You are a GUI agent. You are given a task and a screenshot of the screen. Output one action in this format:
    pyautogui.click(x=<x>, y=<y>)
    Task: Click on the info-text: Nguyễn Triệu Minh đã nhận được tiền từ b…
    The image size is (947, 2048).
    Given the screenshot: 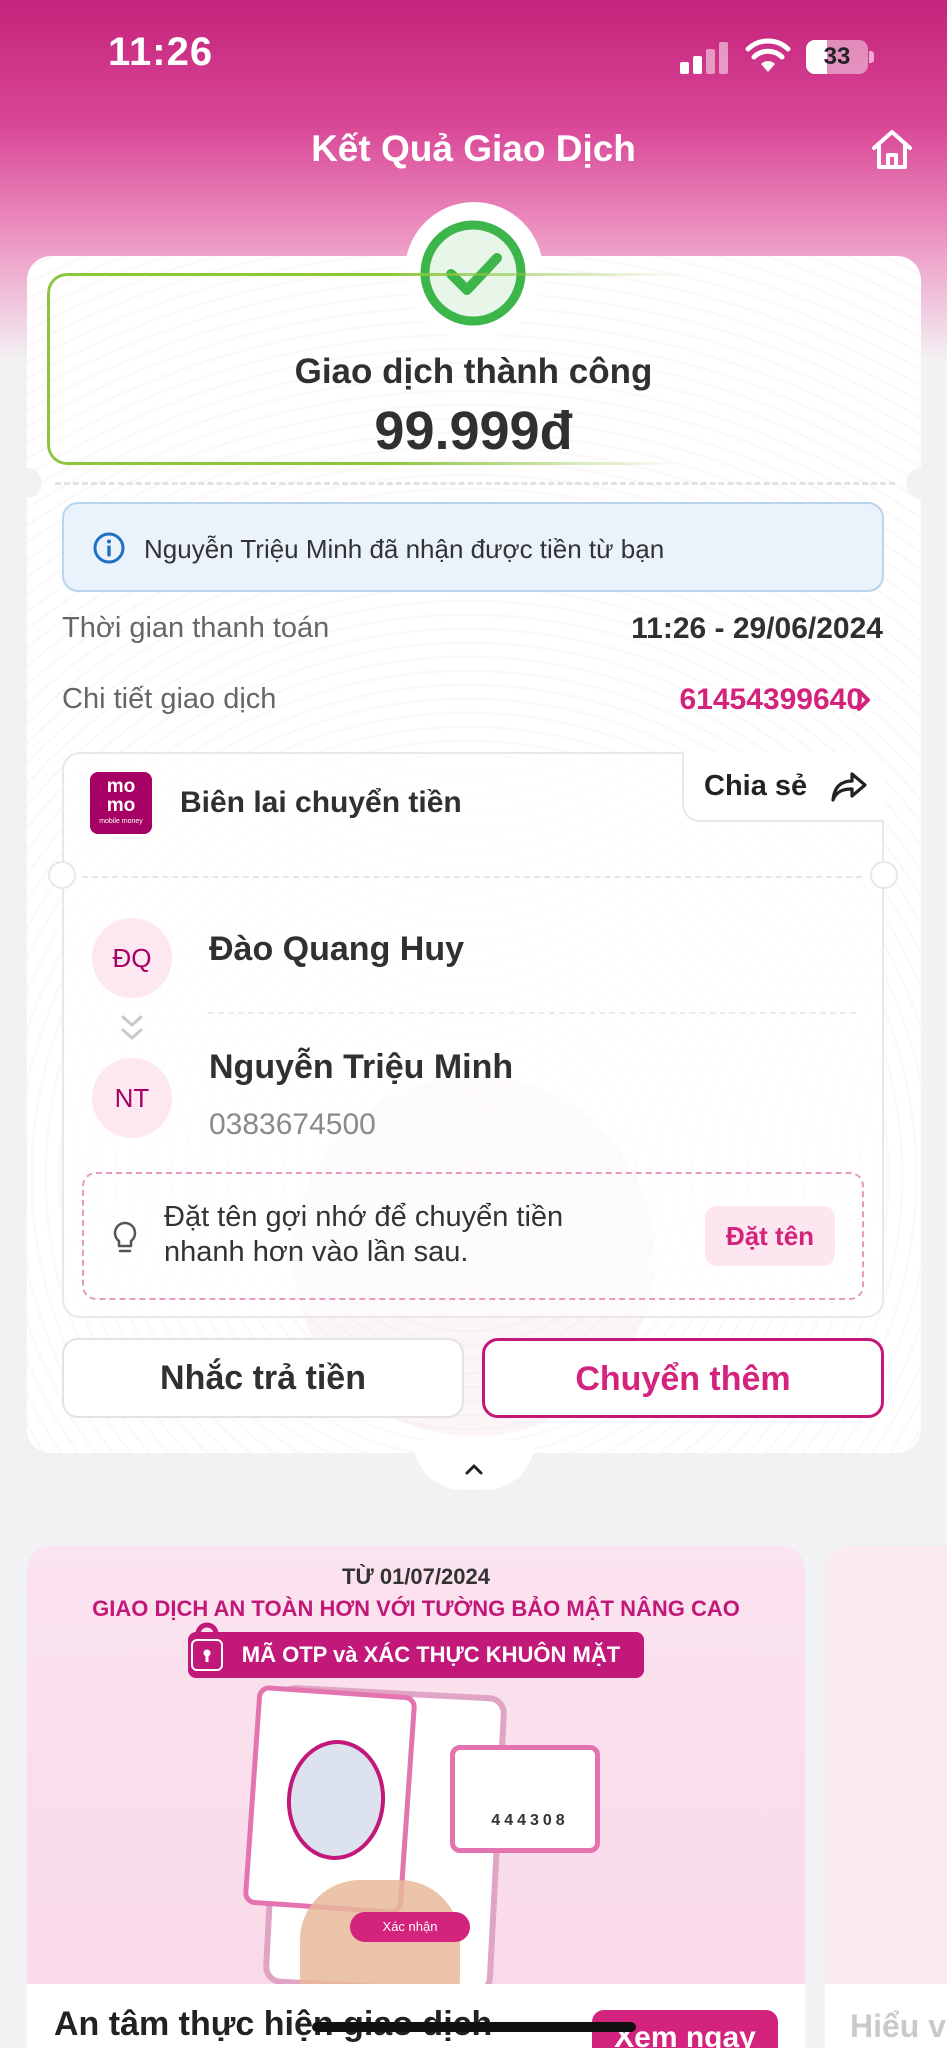 What is the action you would take?
    pyautogui.click(x=404, y=549)
    